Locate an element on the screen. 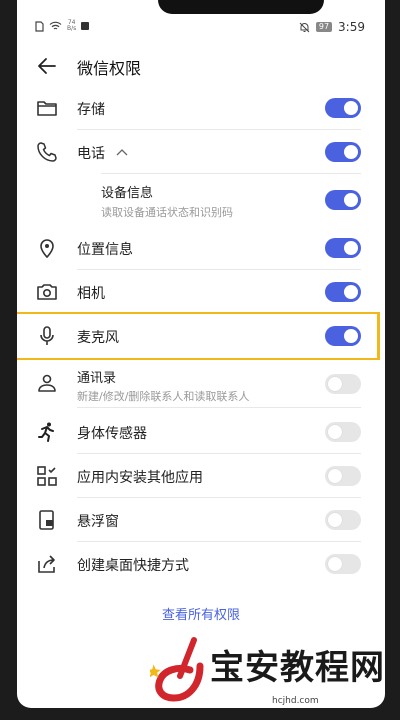  permission-label: 相机 is located at coordinates (91, 294).